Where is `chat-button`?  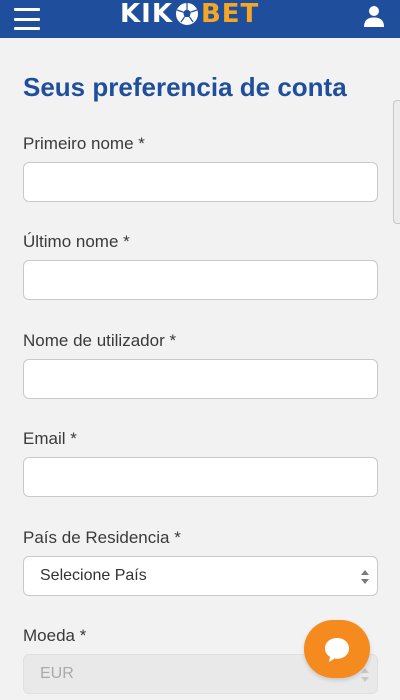 chat-button is located at coordinates (337, 649).